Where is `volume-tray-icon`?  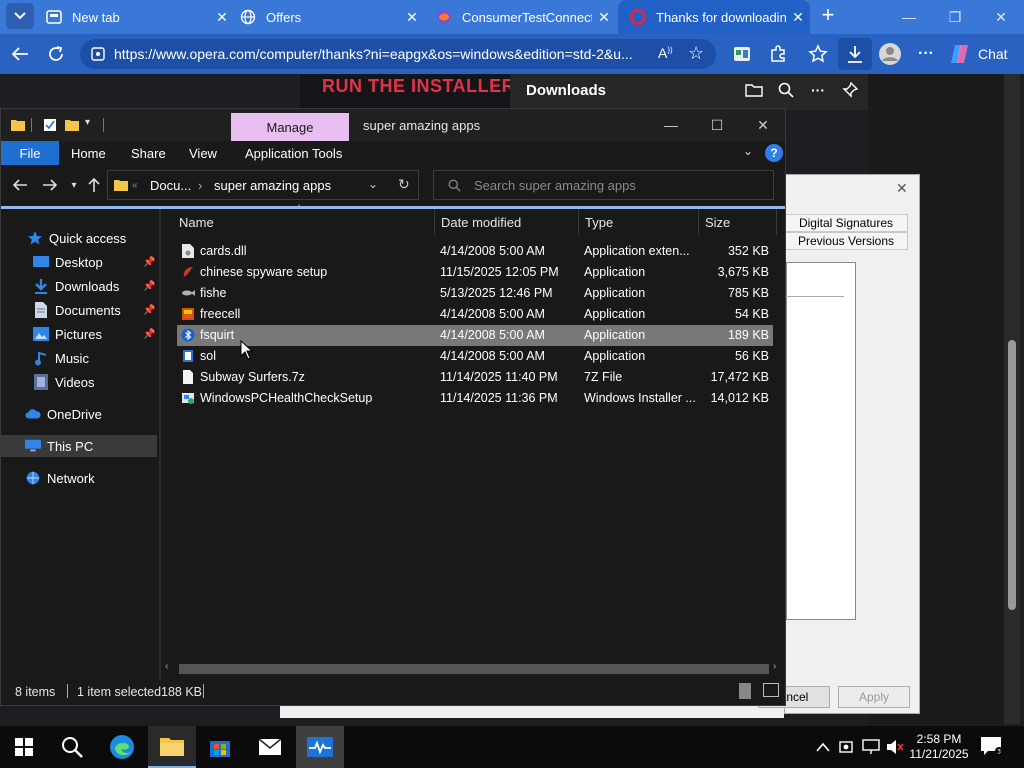 volume-tray-icon is located at coordinates (895, 747).